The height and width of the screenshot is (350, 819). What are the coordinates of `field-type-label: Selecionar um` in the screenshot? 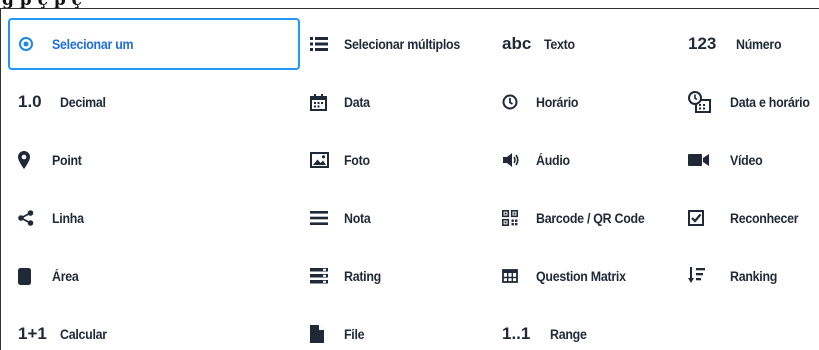 It's located at (93, 44).